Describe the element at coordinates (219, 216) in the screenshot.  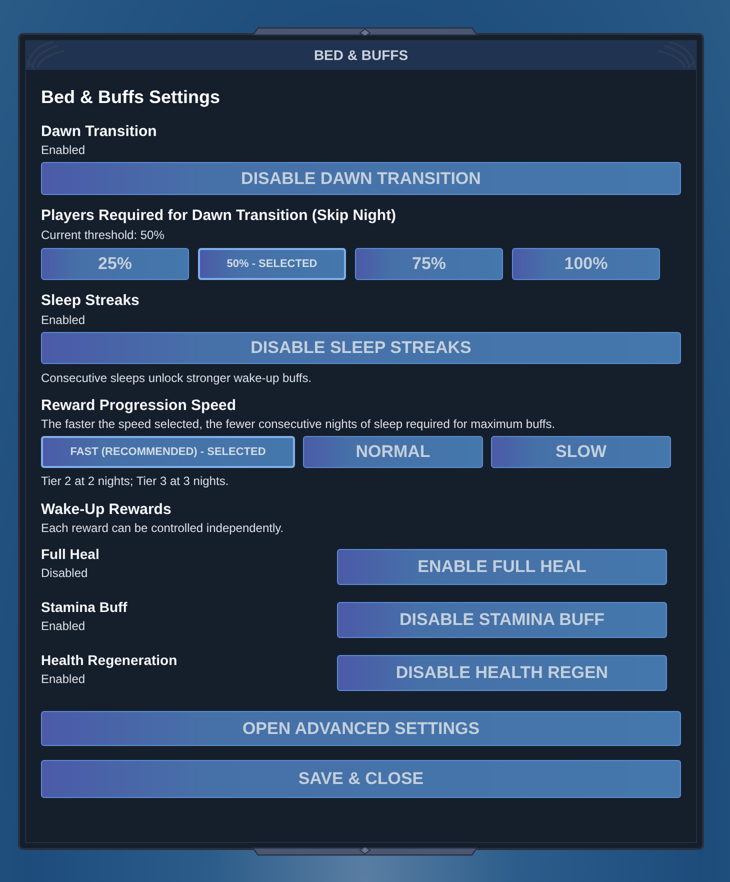
I see `section-label: Players Required for Dawn Transition (Skip Night)` at that location.